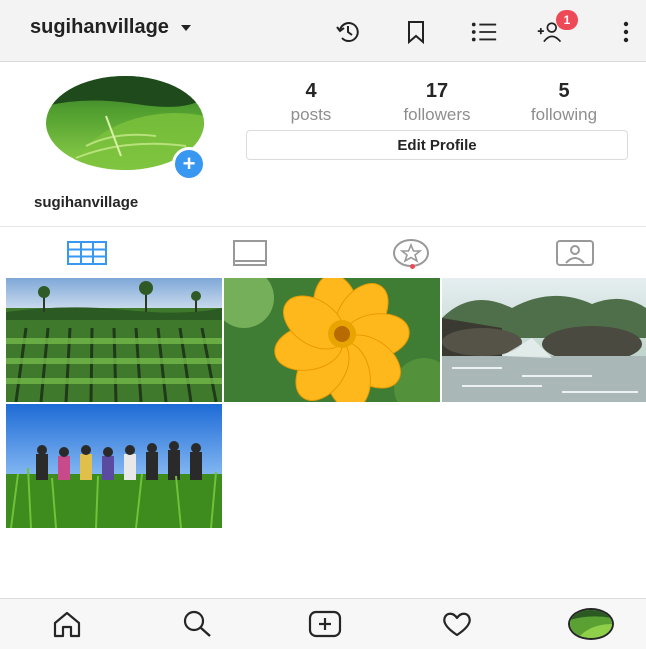 This screenshot has width=646, height=649. What do you see at coordinates (626, 32) in the screenshot?
I see `more-options-icon` at bounding box center [626, 32].